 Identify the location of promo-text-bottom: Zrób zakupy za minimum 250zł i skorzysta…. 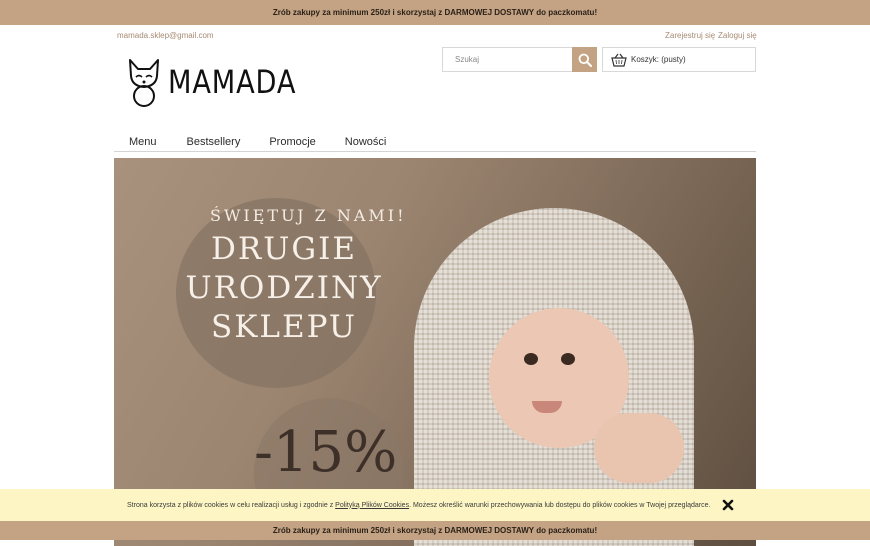
(435, 530).